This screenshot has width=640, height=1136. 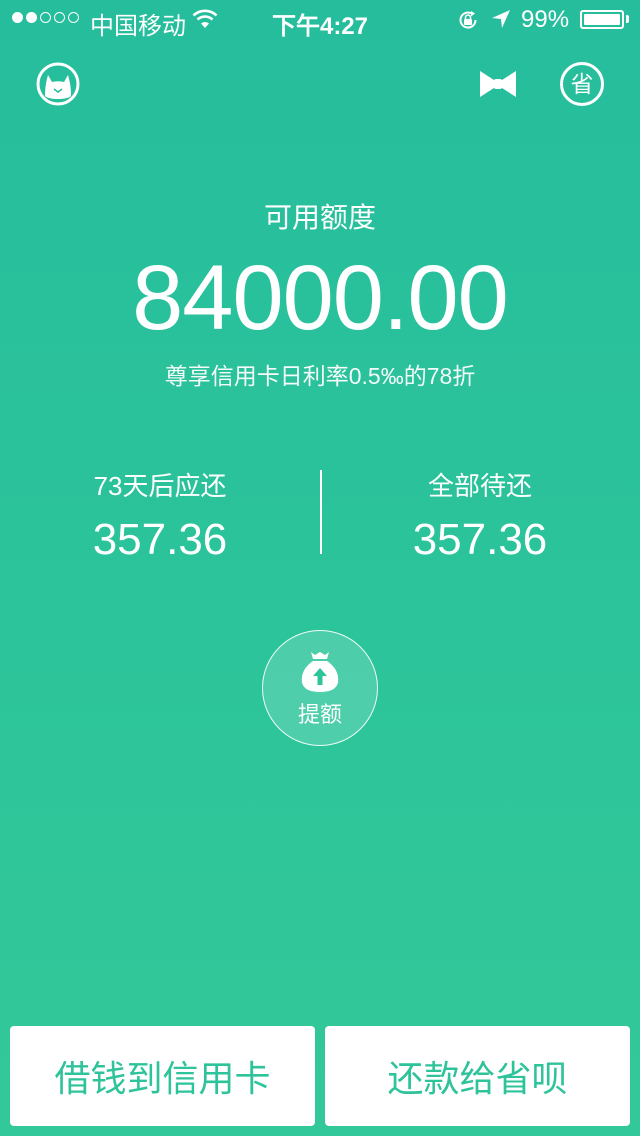 I want to click on orientation-lock-icon, so click(x=468, y=23).